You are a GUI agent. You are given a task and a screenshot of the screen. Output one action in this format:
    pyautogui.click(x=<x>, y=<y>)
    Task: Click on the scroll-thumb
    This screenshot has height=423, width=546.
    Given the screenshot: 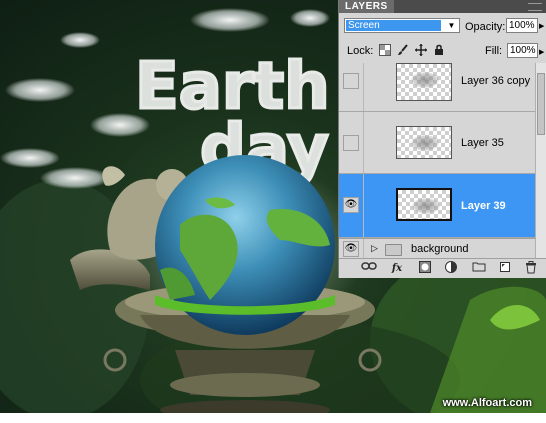 What is the action you would take?
    pyautogui.click(x=541, y=104)
    